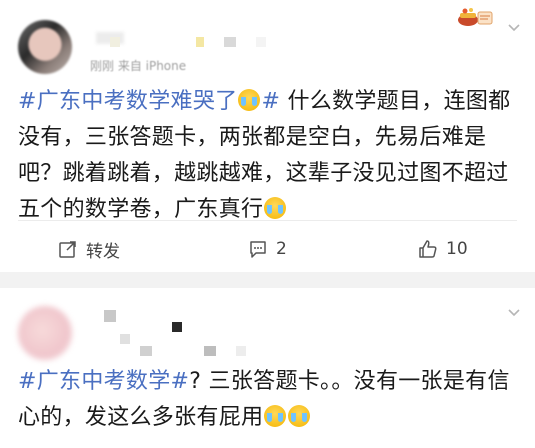  I want to click on thumbs-up-icon, so click(428, 249).